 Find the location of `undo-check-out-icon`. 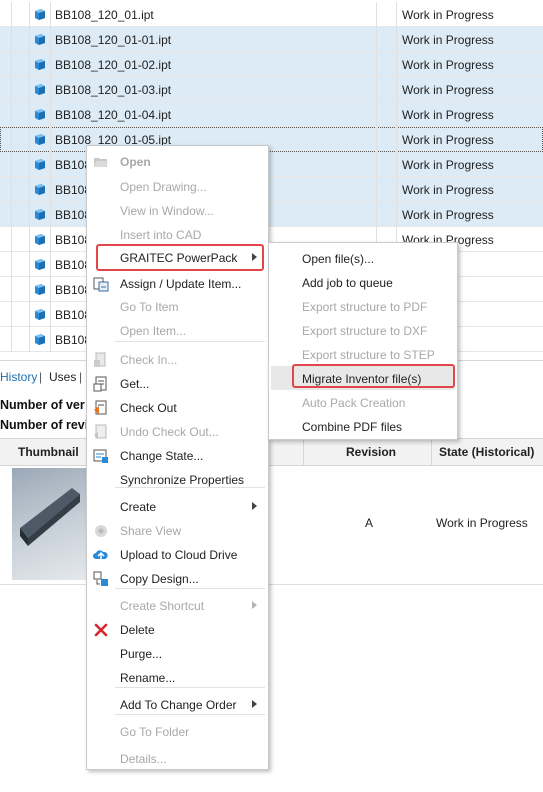

undo-check-out-icon is located at coordinates (101, 432).